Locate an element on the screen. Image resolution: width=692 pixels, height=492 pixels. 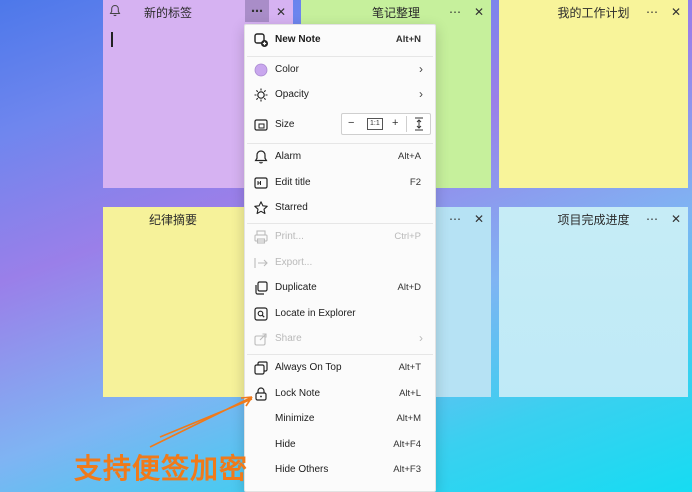
menu-item-duplicate: Duplicate Alt+D is located at coordinates (340, 288).